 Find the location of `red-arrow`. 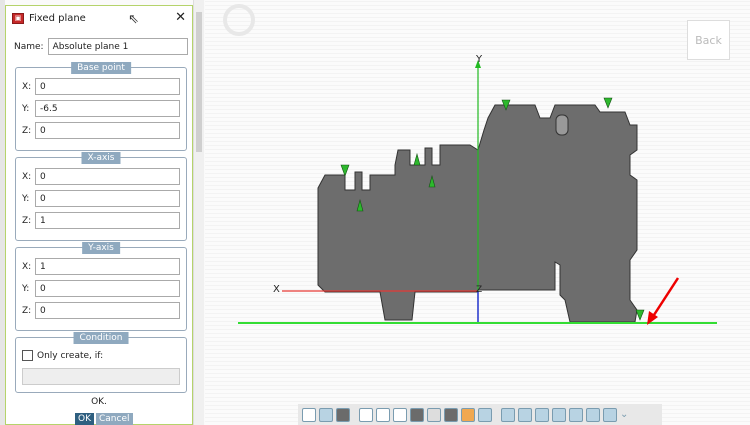

red-arrow is located at coordinates (665, 298).